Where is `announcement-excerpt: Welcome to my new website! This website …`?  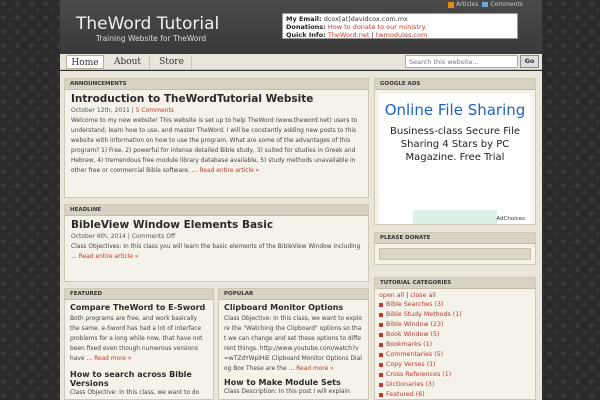
announcement-excerpt: Welcome to my new website! This website … is located at coordinates (214, 146).